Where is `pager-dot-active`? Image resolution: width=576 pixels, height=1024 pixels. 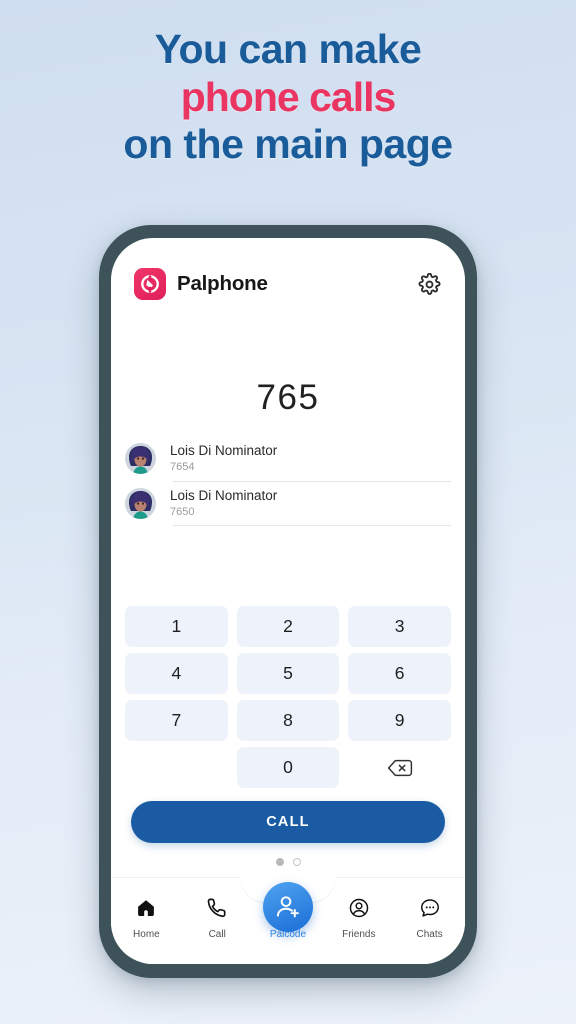 pager-dot-active is located at coordinates (279, 862).